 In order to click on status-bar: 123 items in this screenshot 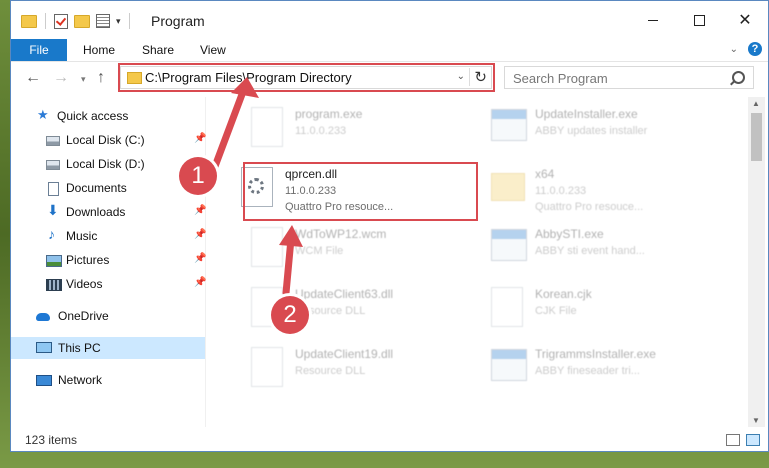, I will do `click(389, 440)`.